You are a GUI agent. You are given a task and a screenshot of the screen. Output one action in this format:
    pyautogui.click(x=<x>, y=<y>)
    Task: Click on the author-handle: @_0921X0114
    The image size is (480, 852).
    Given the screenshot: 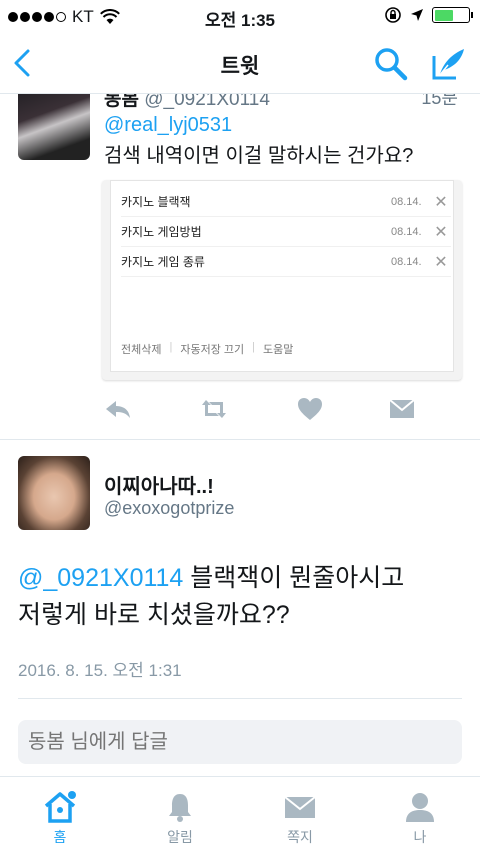 What is the action you would take?
    pyautogui.click(x=207, y=102)
    